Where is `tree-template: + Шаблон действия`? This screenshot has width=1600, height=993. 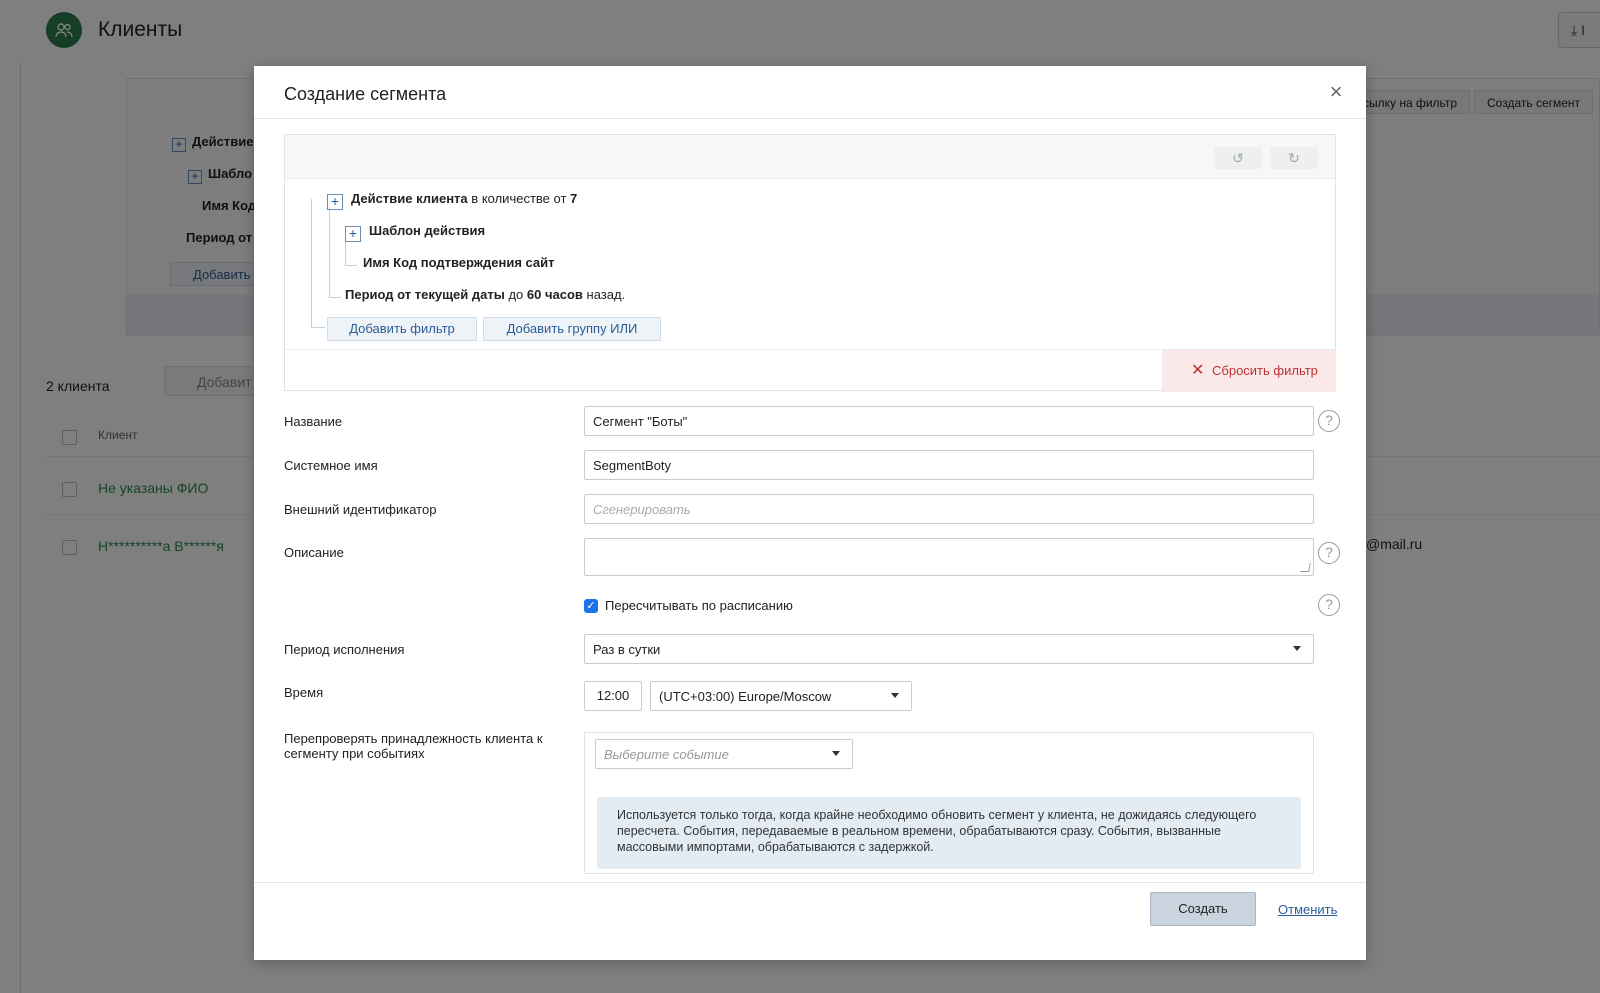
tree-template: + Шаблон действия is located at coordinates (415, 232).